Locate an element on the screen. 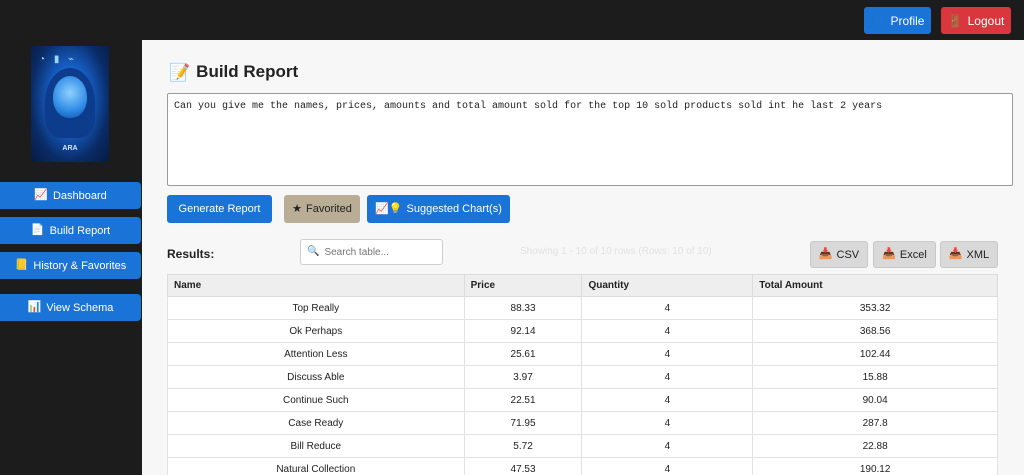 Image resolution: width=1024 pixels, height=475 pixels. export-xml-button: 📥 XML is located at coordinates (969, 254).